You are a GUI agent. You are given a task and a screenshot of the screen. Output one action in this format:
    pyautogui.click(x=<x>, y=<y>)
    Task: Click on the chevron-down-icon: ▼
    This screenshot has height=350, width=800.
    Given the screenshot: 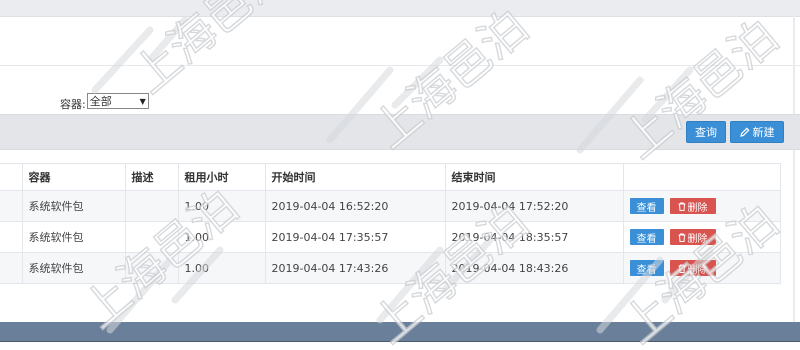 What is the action you would take?
    pyautogui.click(x=142, y=101)
    